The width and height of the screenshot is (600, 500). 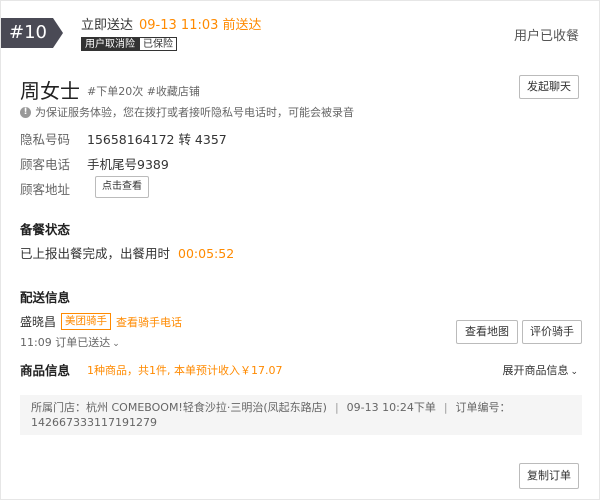 What do you see at coordinates (94, 422) in the screenshot?
I see `order-id: 142667333117191279` at bounding box center [94, 422].